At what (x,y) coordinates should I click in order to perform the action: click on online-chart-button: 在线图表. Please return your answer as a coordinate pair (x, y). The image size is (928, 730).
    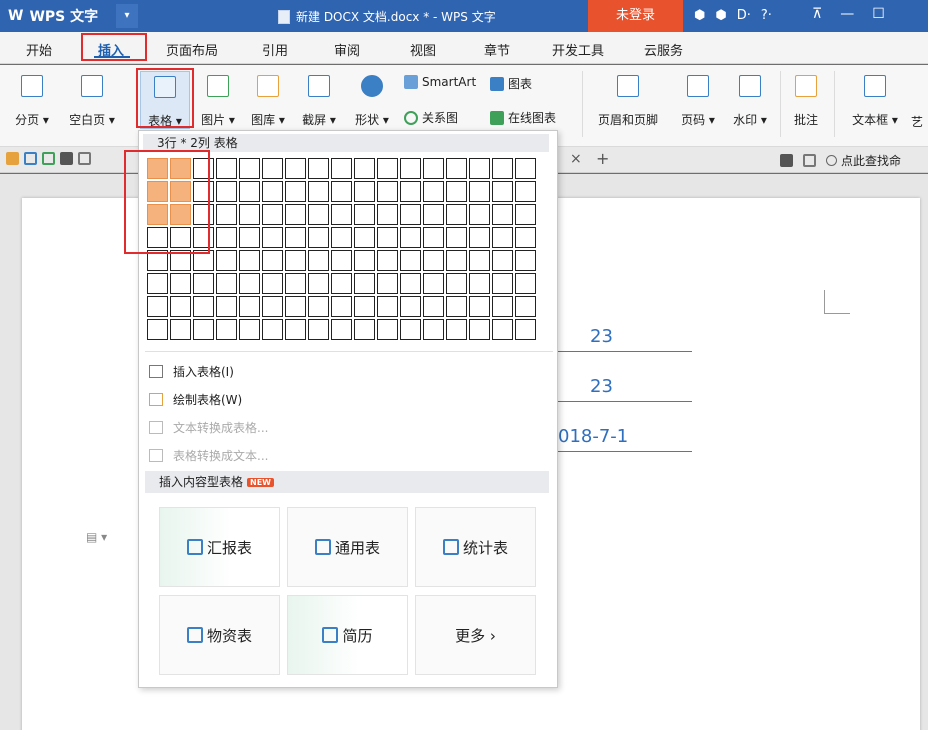
    Looking at the image, I should click on (523, 117).